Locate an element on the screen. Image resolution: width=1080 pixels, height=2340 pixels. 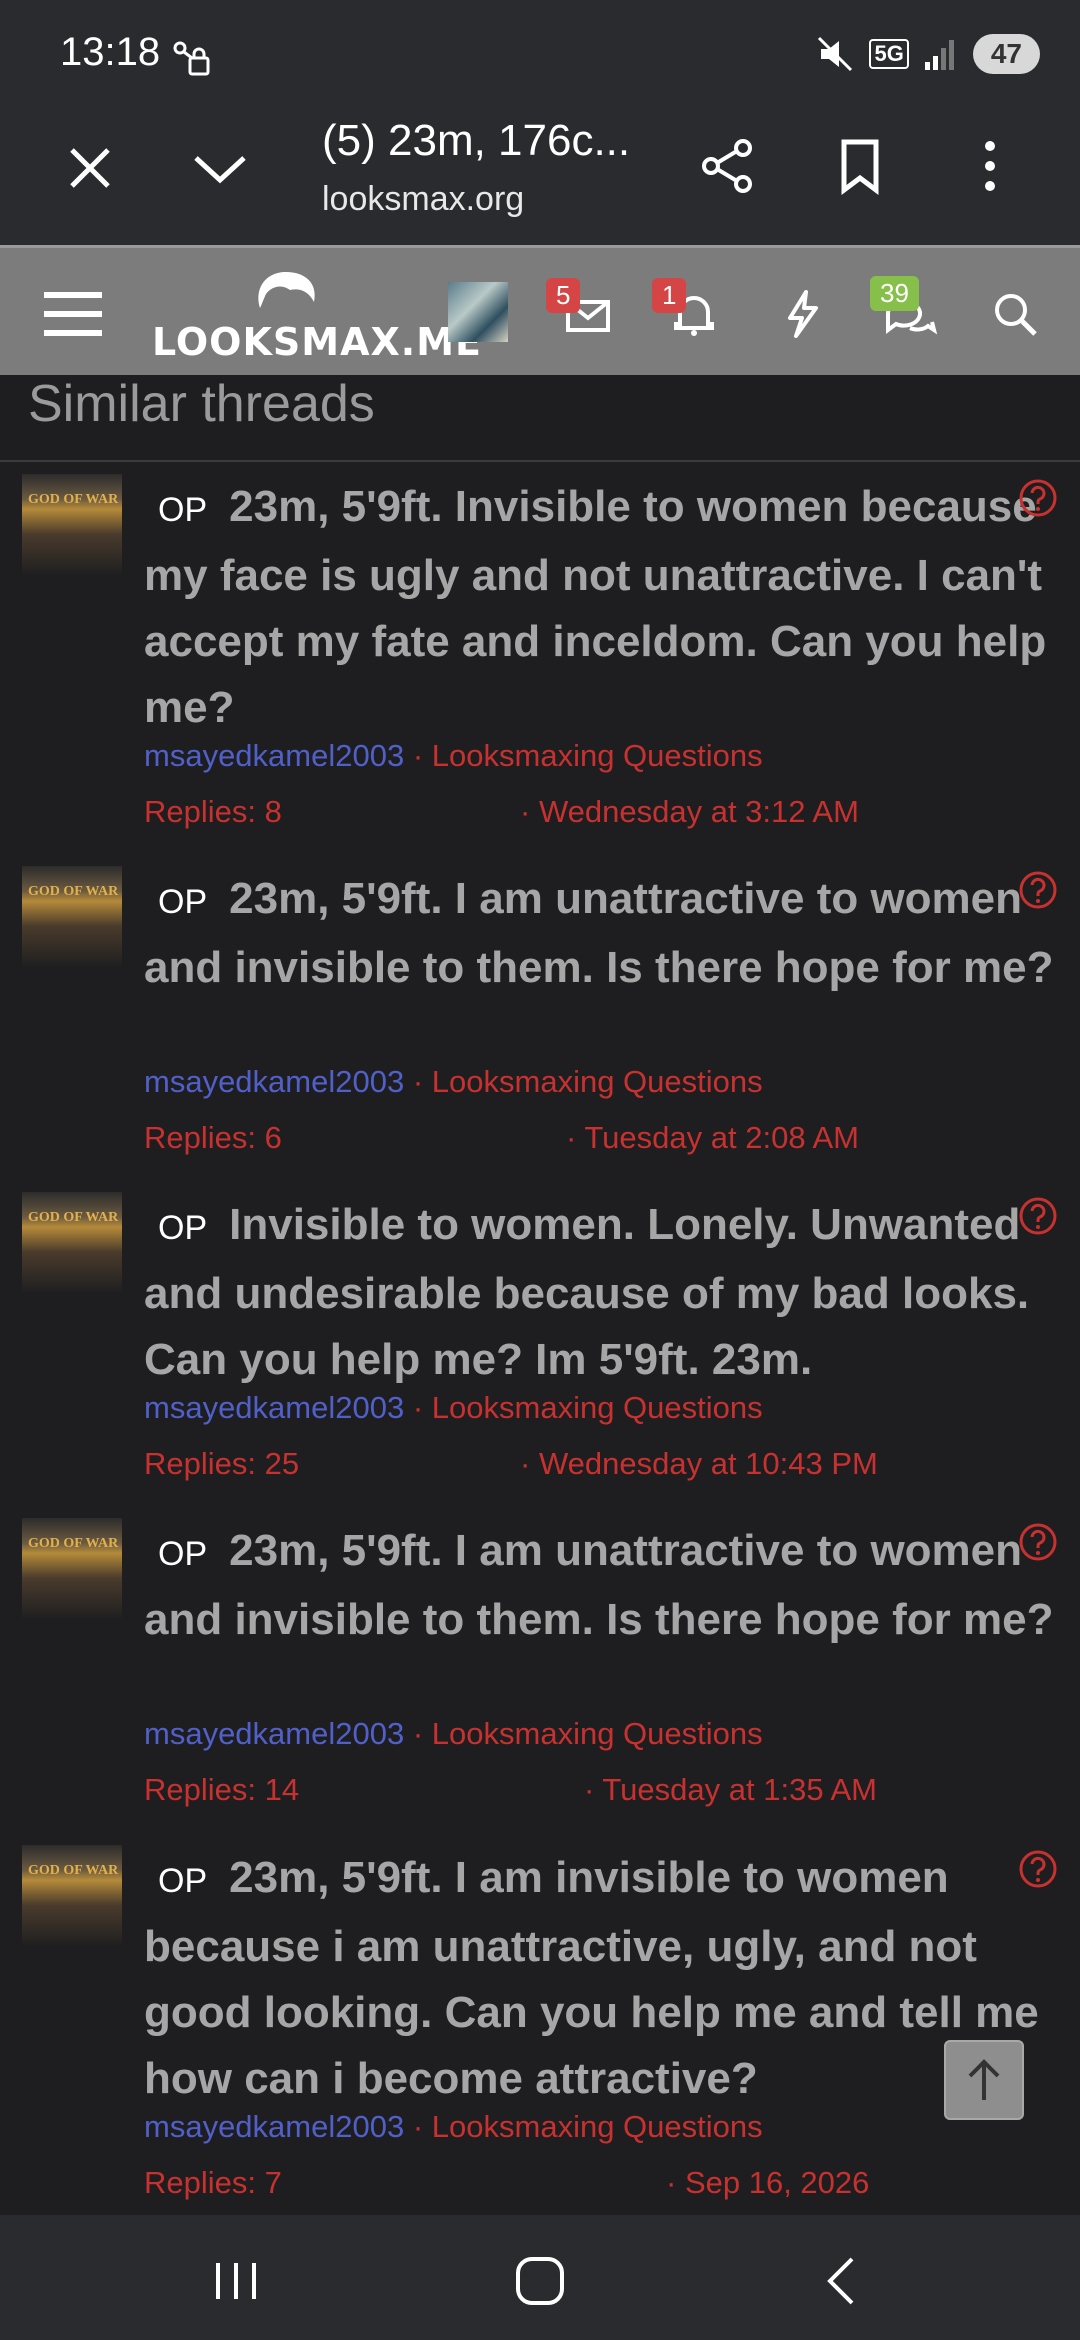
logo-text: LOOKSMAX.ME is located at coordinates (317, 342).